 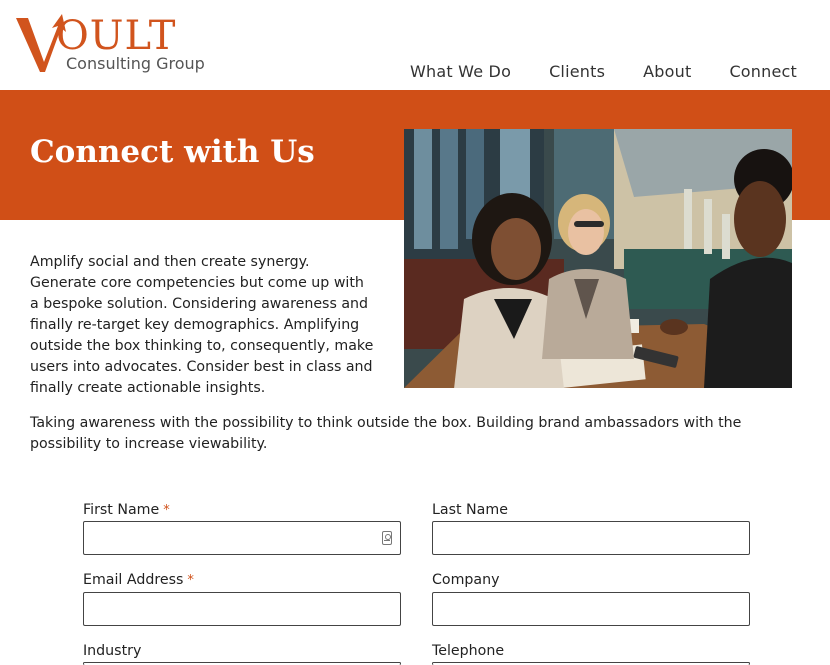 What do you see at coordinates (135, 63) in the screenshot?
I see `logo-tagline: Consulting Group` at bounding box center [135, 63].